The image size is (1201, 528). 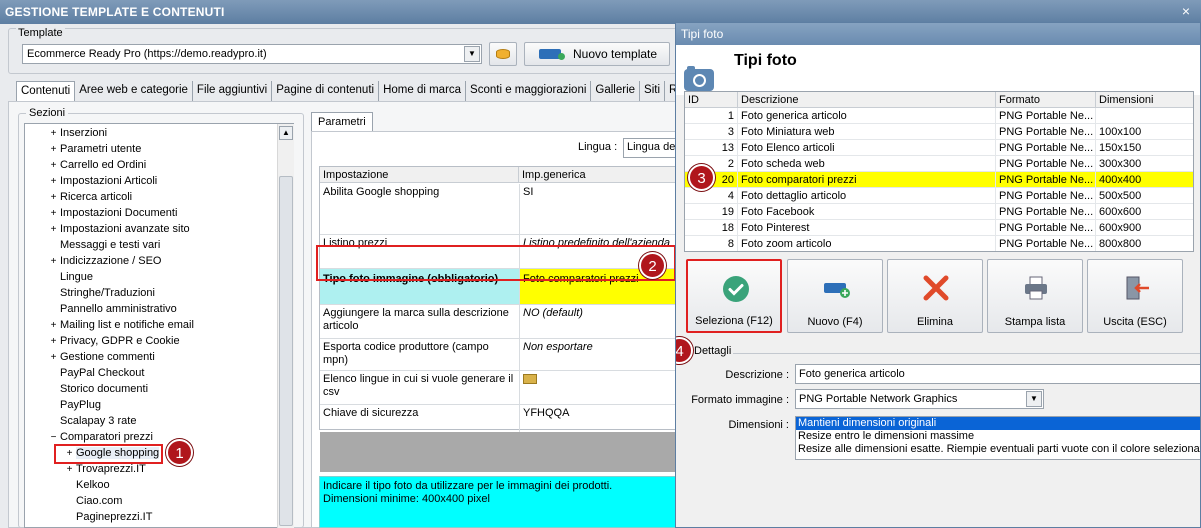 I want to click on tab-4: Home di marca, so click(x=423, y=91).